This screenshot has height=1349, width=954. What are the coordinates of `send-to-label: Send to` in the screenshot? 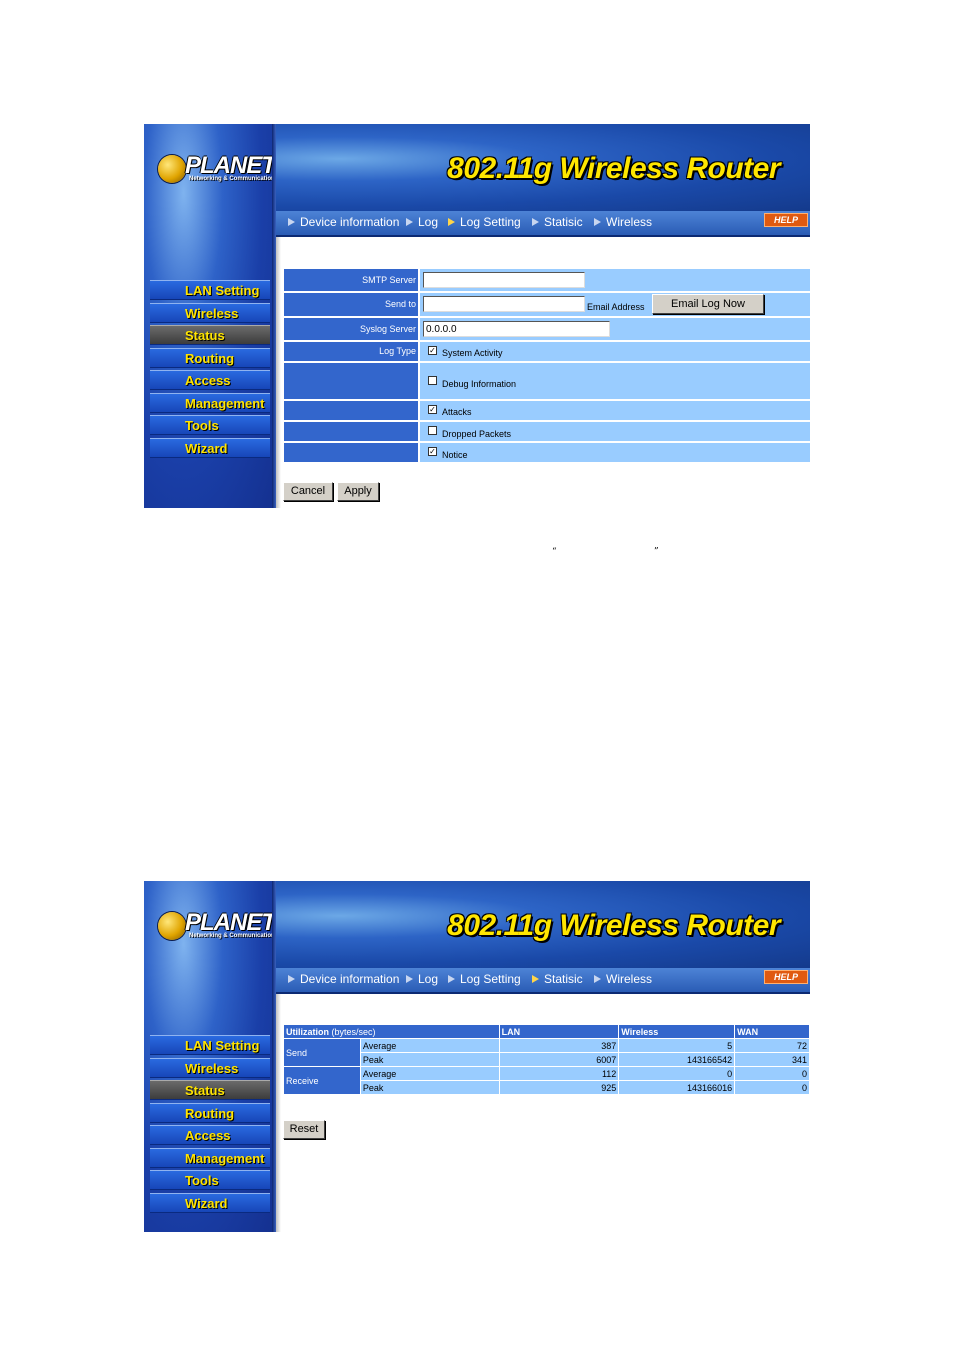 It's located at (352, 304).